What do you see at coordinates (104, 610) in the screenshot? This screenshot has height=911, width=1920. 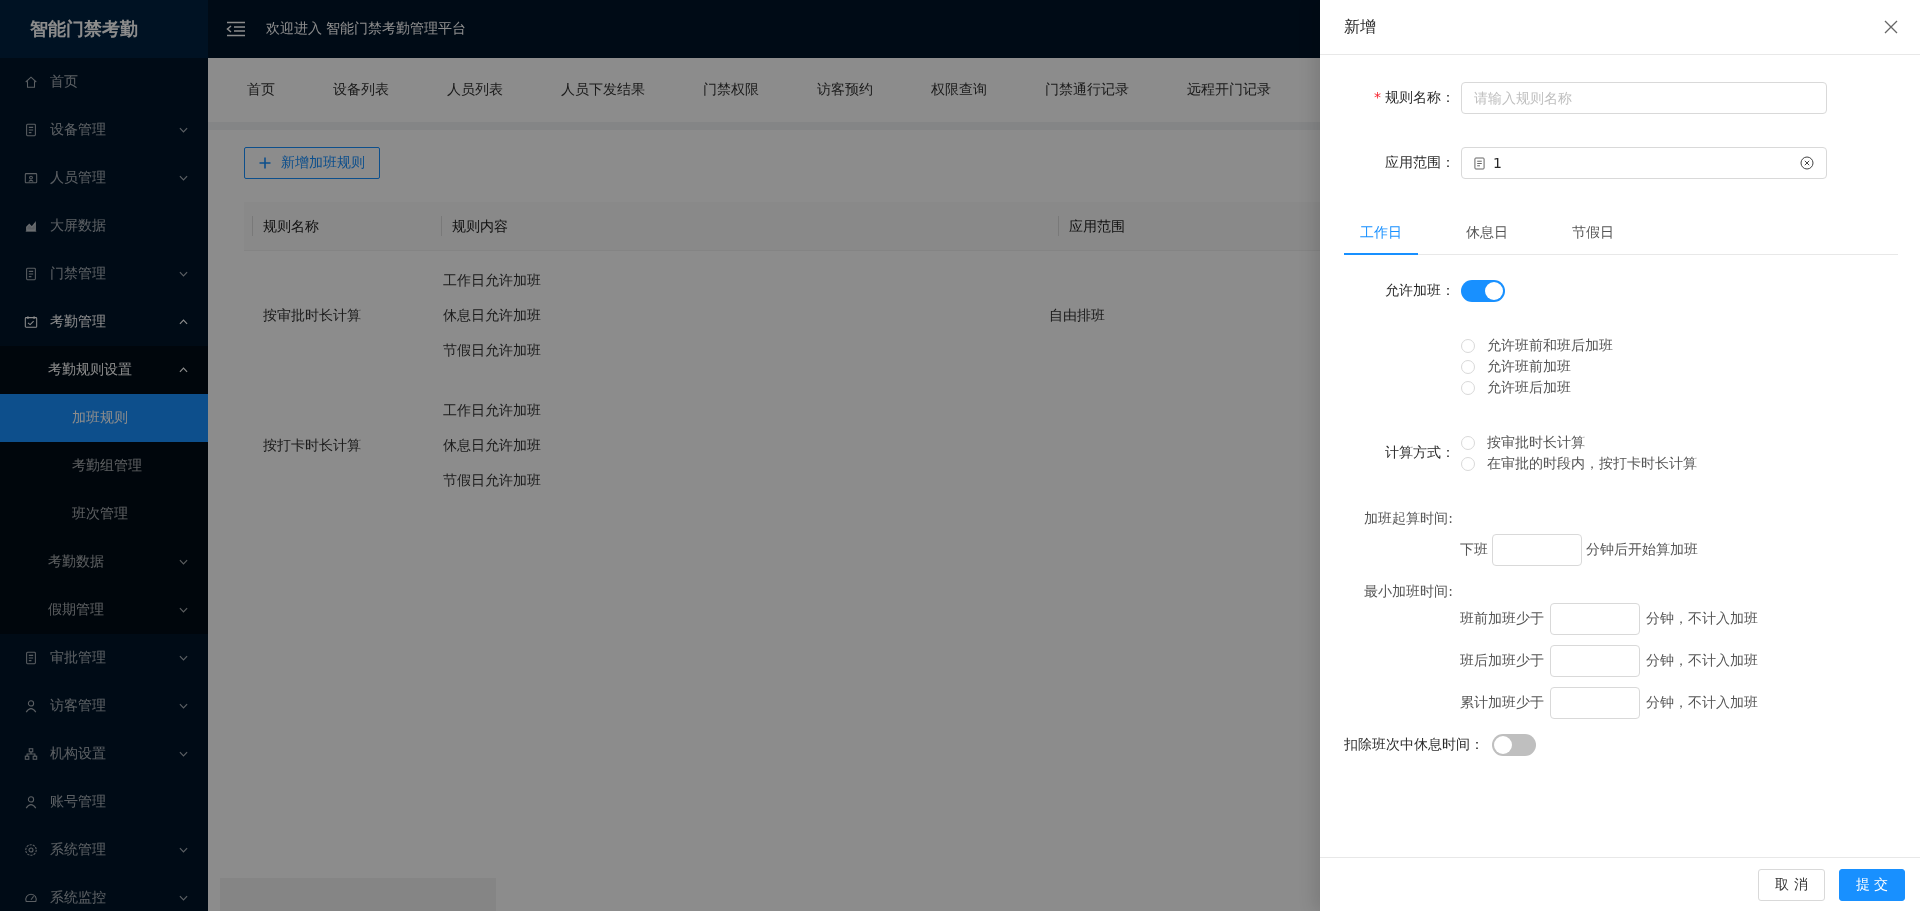 I see `menu-item: 假期管理` at bounding box center [104, 610].